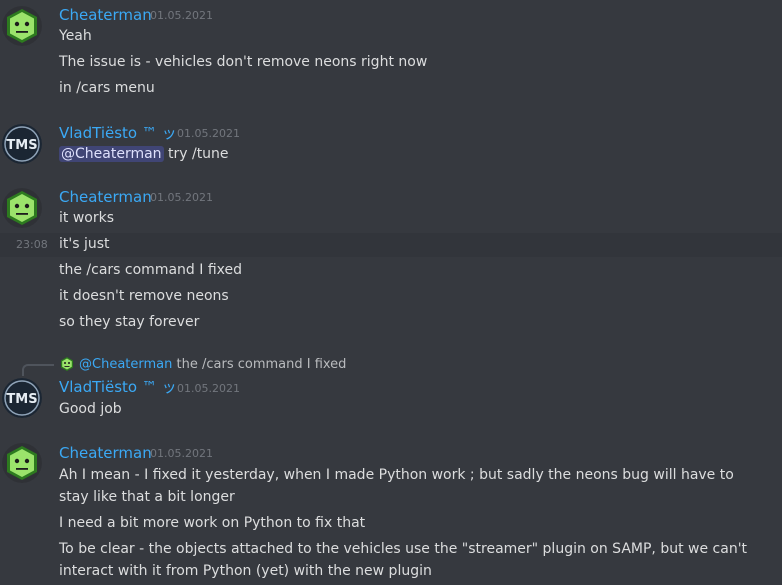 The image size is (782, 585). What do you see at coordinates (259, 364) in the screenshot?
I see `reply-preview-text: the /cars command I fixed` at bounding box center [259, 364].